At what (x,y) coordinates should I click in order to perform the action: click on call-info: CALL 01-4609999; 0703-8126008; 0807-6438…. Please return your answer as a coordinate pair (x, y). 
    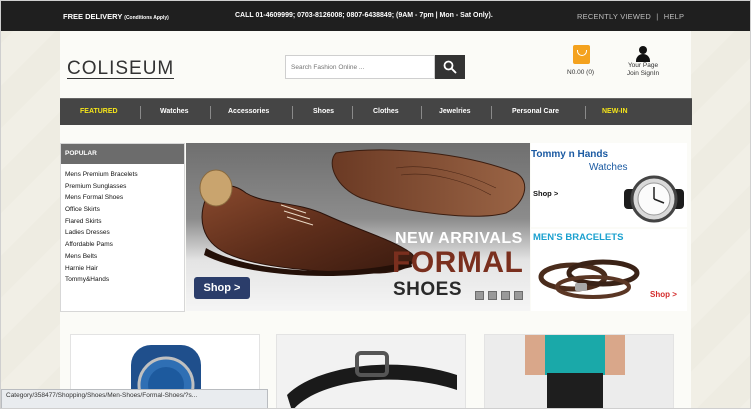
    Looking at the image, I should click on (364, 15).